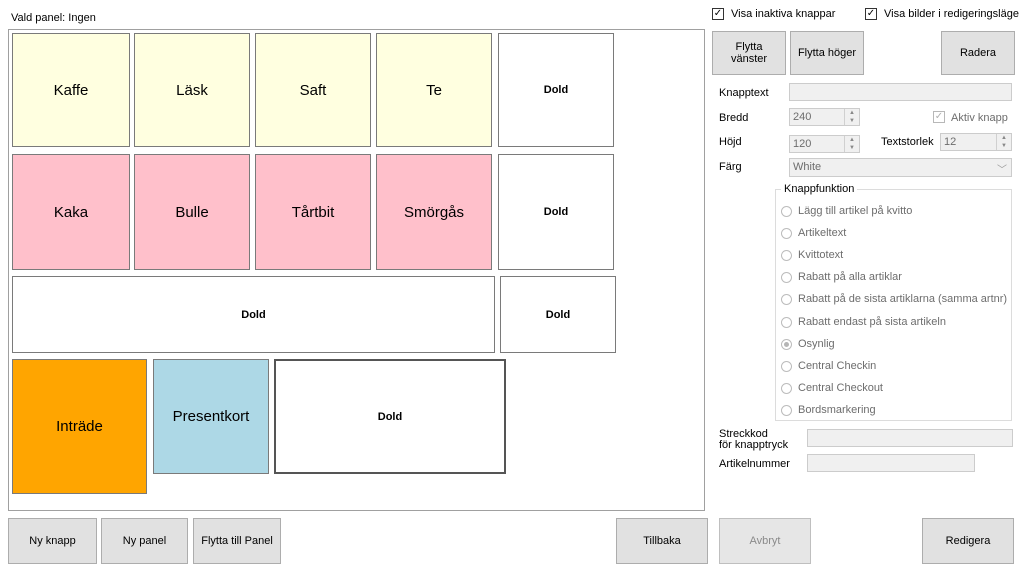 The image size is (1023, 567). What do you see at coordinates (79, 426) in the screenshot?
I see `tile-intrade: Inträde` at bounding box center [79, 426].